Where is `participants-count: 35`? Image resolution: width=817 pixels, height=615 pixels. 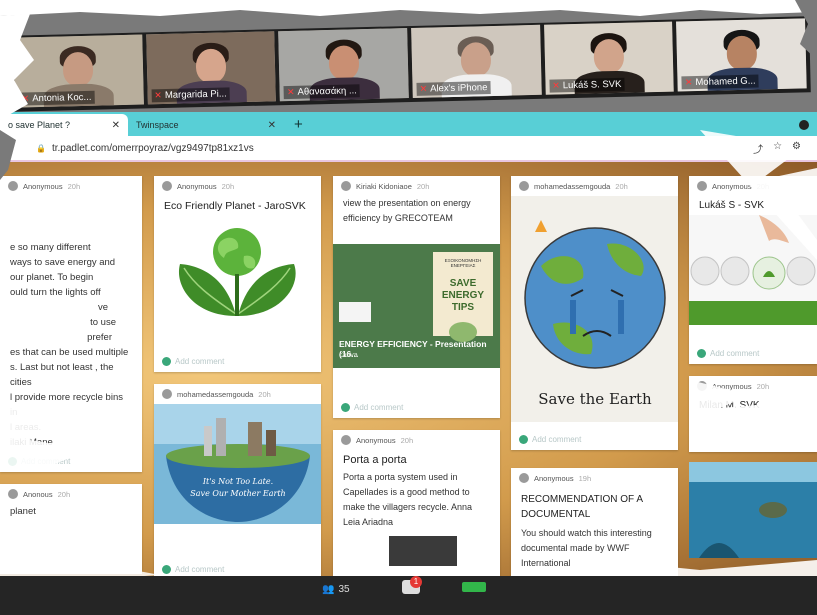
participants-count: 35 is located at coordinates (344, 589).